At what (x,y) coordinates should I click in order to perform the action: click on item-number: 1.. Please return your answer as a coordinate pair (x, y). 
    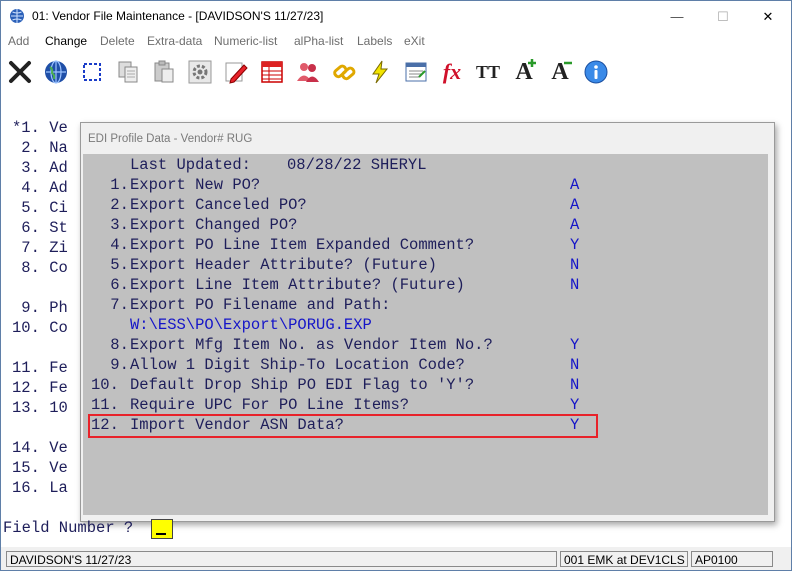
    Looking at the image, I should click on (115, 185).